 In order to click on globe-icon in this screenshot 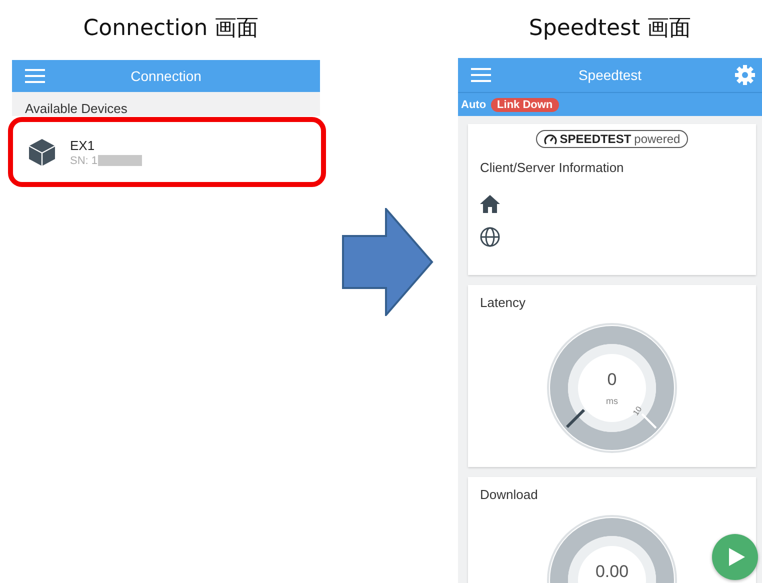, I will do `click(490, 237)`.